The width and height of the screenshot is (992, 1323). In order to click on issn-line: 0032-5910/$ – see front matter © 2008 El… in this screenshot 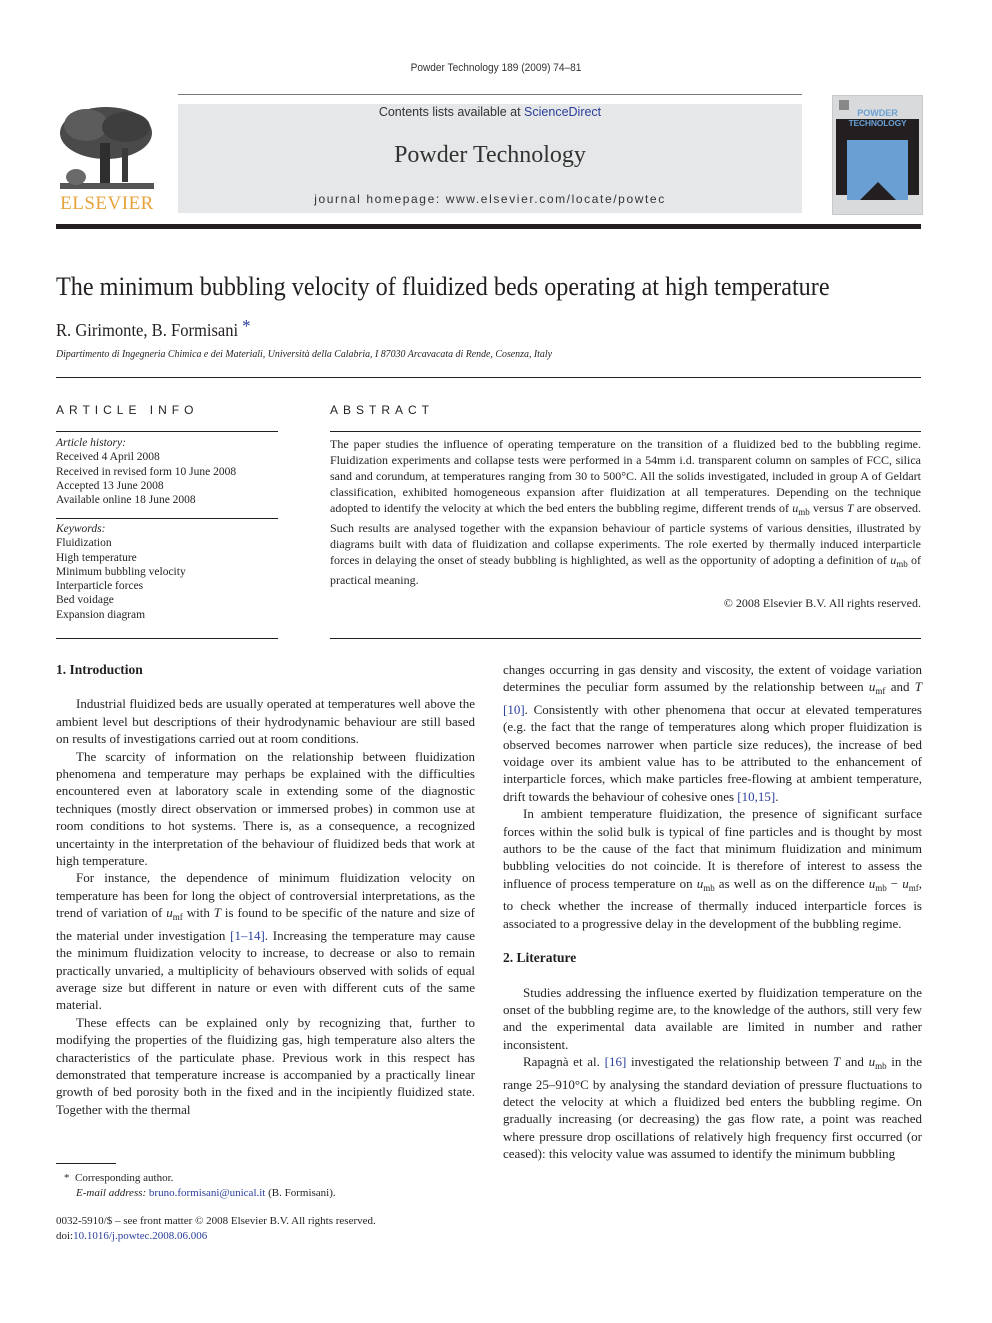, I will do `click(216, 1221)`.